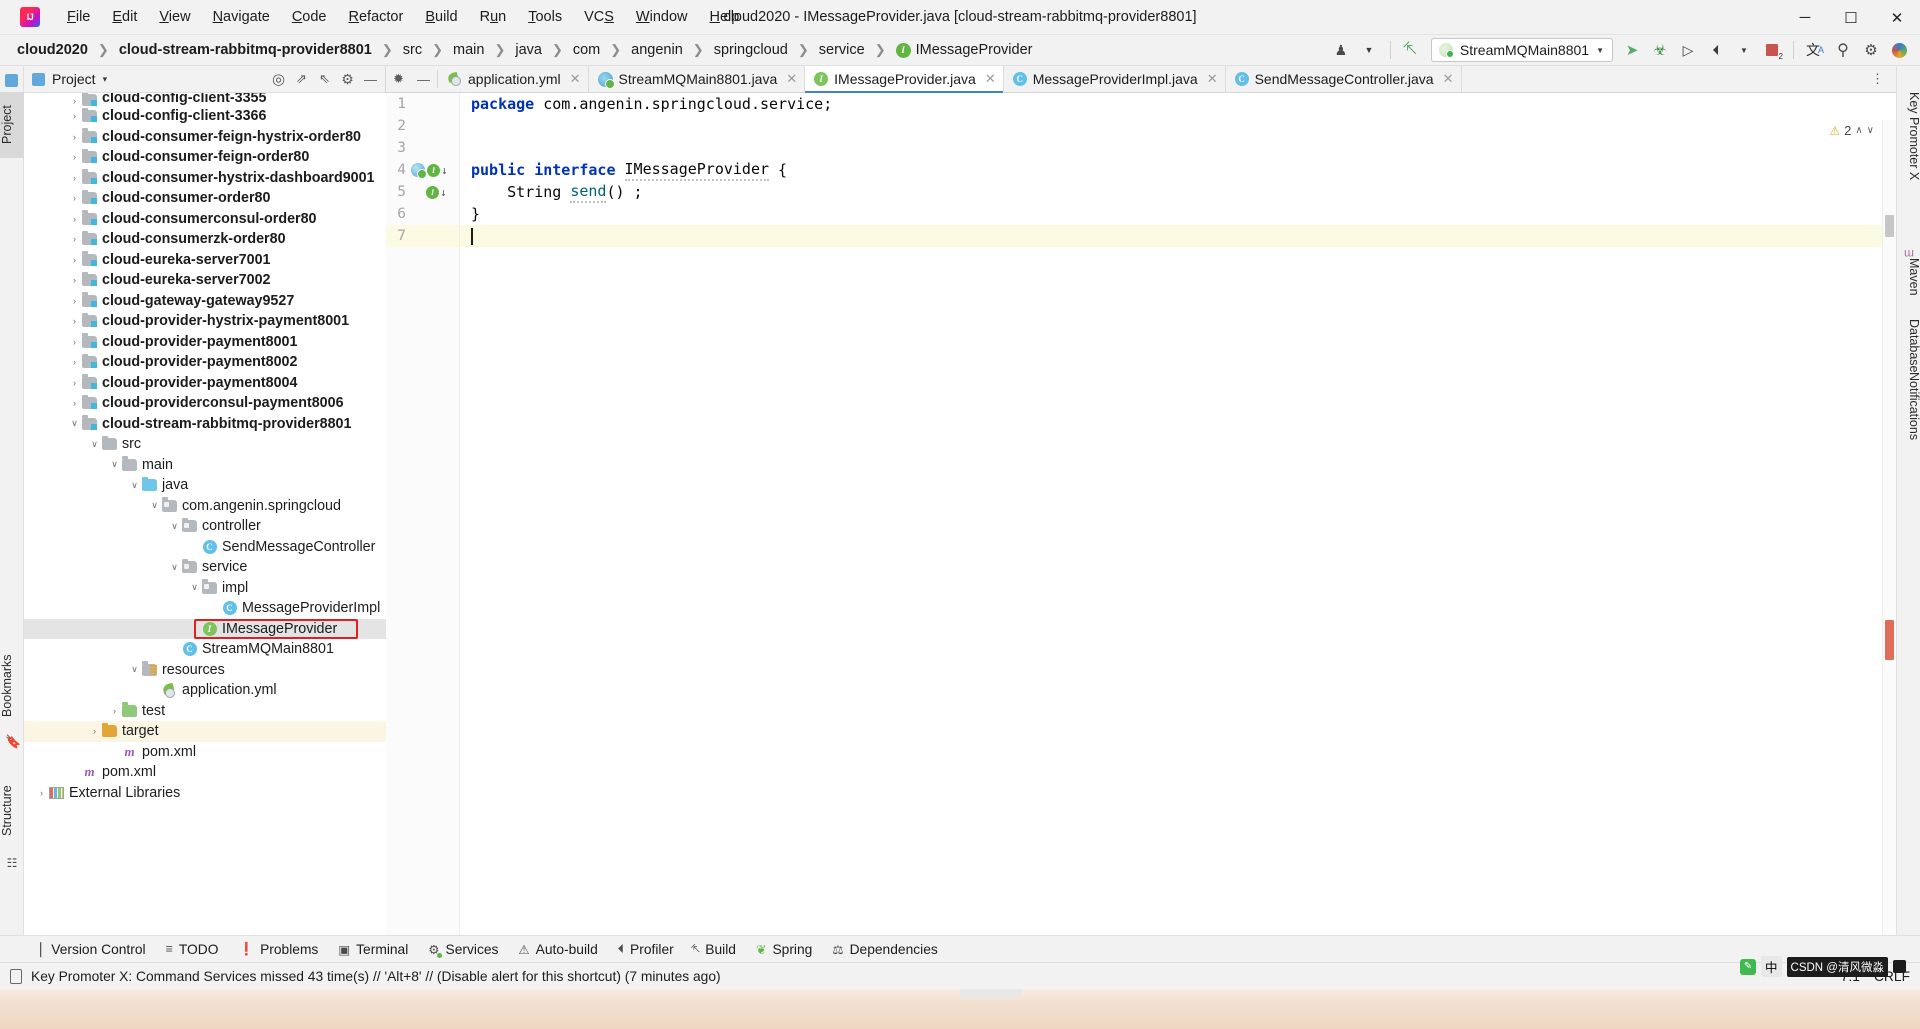 Image resolution: width=1920 pixels, height=1029 pixels. I want to click on tree-row-target: › target, so click(205, 731).